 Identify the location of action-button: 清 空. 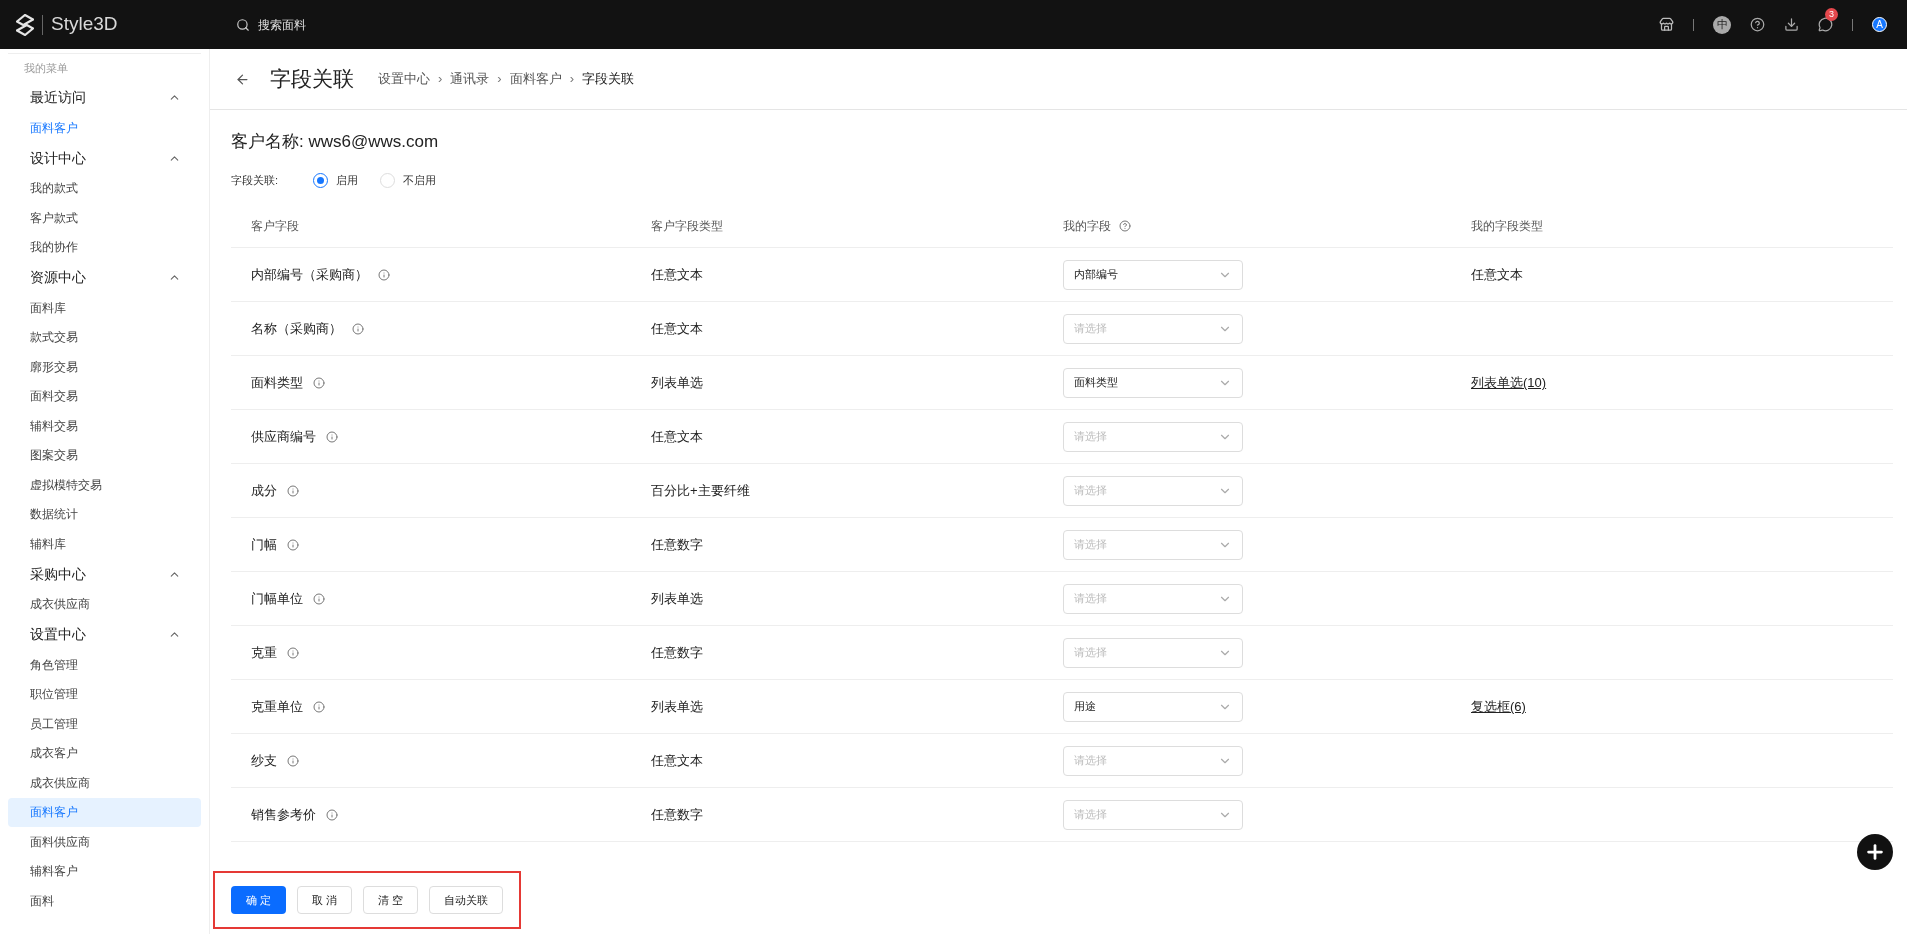
(391, 900).